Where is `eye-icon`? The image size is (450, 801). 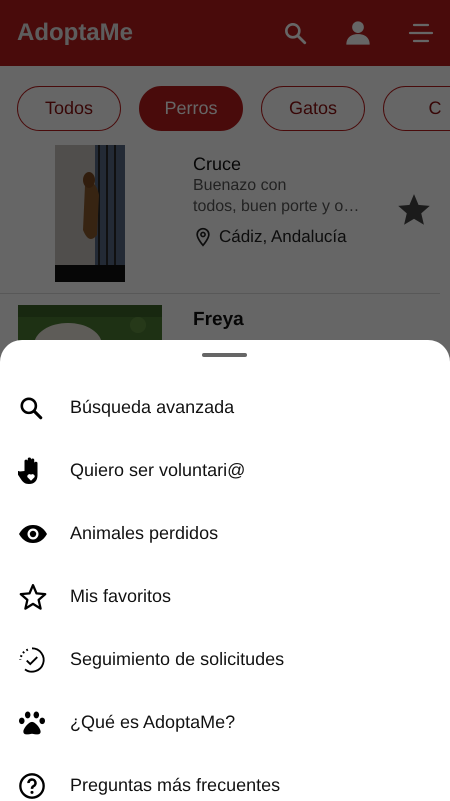
eye-icon is located at coordinates (33, 534).